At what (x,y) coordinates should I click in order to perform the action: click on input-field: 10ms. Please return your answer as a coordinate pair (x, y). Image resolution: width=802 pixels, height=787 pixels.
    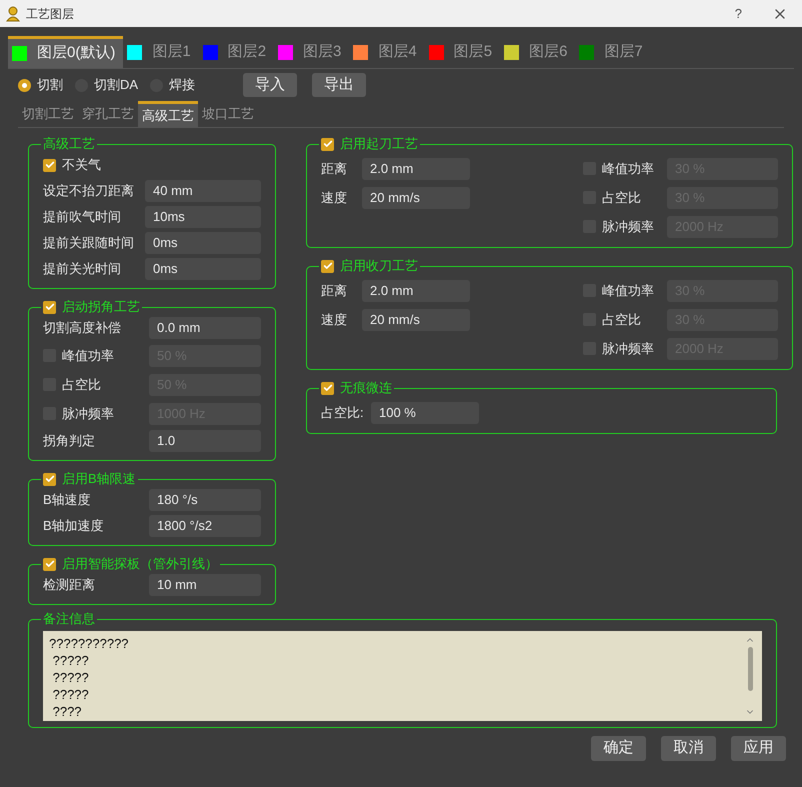
    Looking at the image, I should click on (203, 217).